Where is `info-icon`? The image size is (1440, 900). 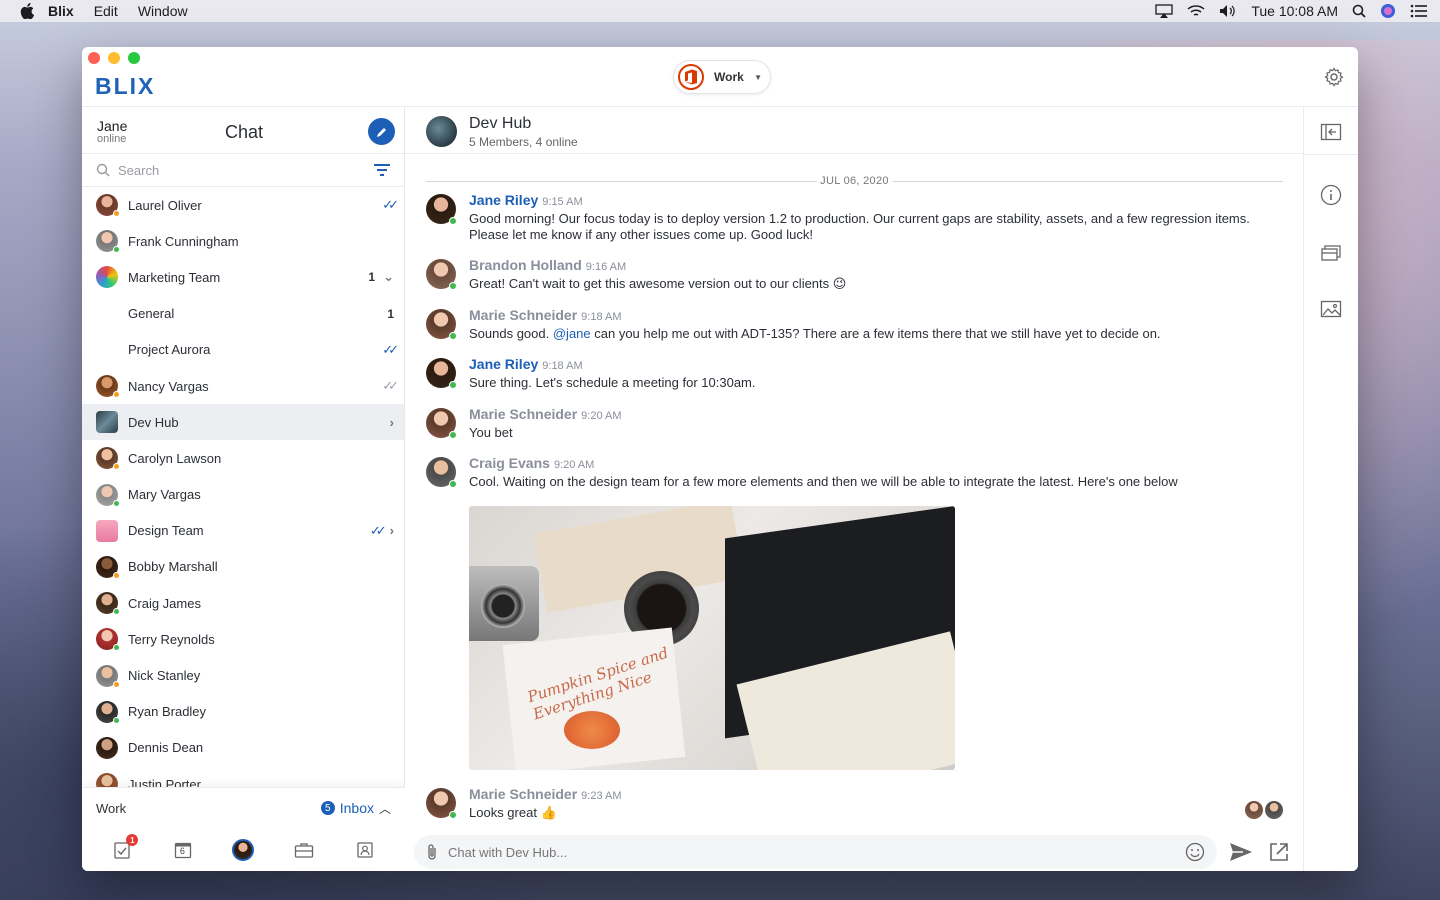
info-icon is located at coordinates (1331, 195).